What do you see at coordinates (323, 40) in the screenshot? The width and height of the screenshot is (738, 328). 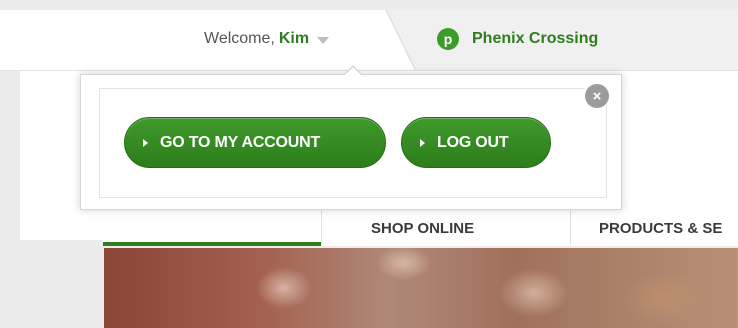 I see `caret-down-icon` at bounding box center [323, 40].